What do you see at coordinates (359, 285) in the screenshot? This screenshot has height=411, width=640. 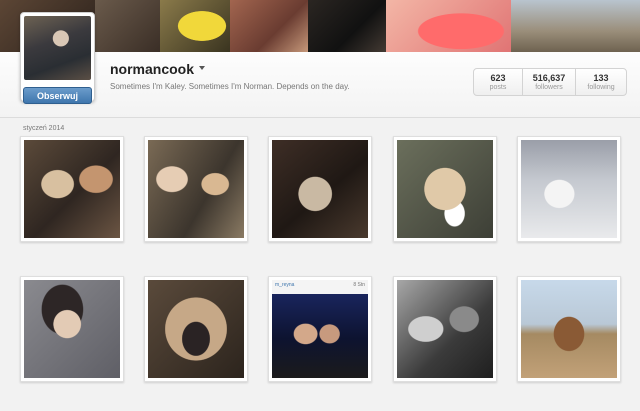 I see `photo-overlay-time: 8 Stn` at bounding box center [359, 285].